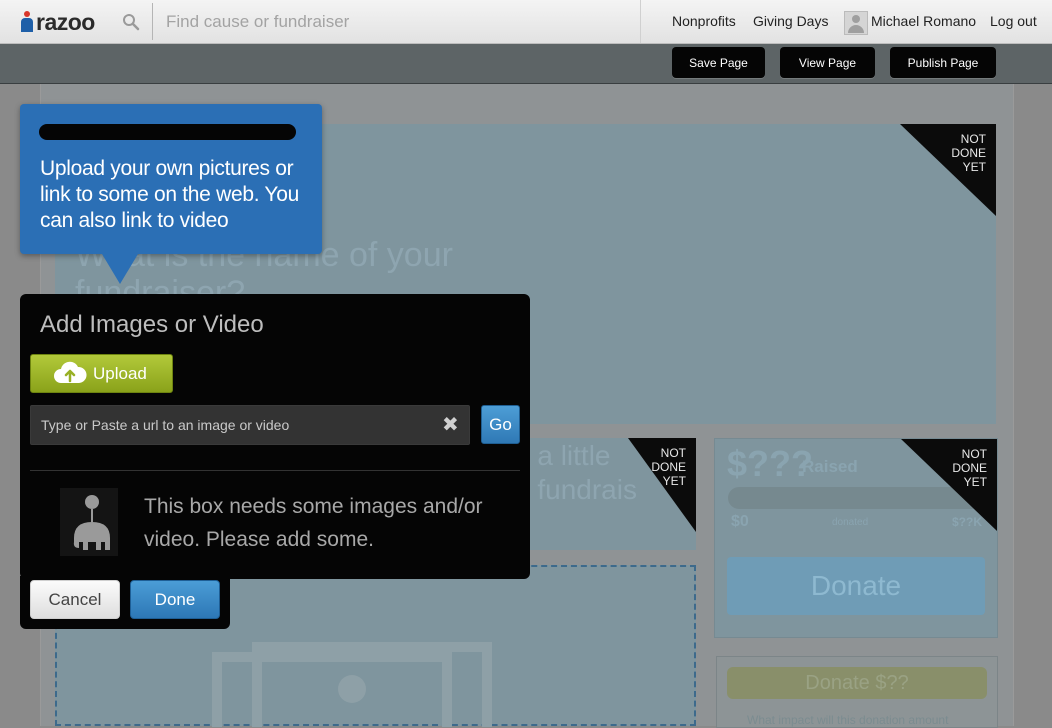  Describe the element at coordinates (70, 372) in the screenshot. I see `cloud-upload-icon` at that location.